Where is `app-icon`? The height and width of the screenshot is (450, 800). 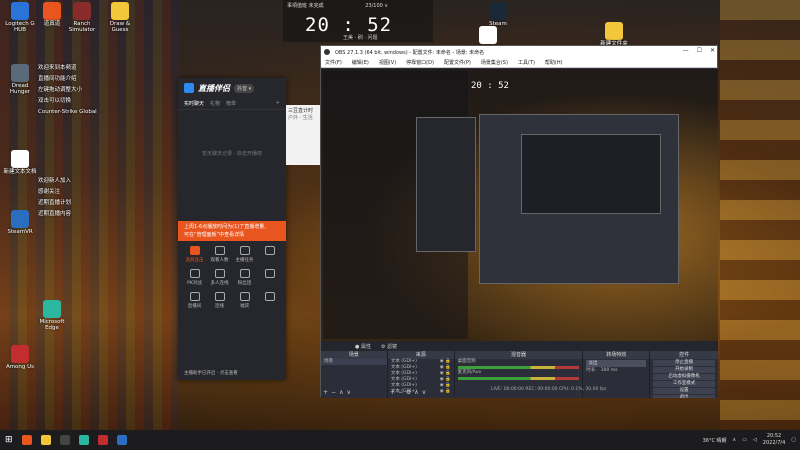
app-icon is located at coordinates (52, 11).